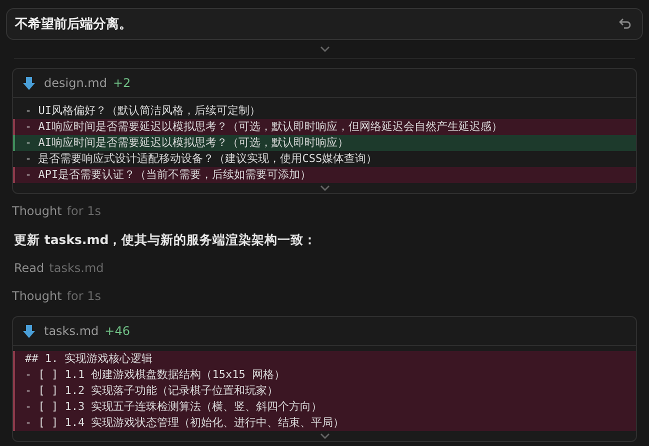 This screenshot has height=446, width=649. I want to click on undo-icon, so click(625, 24).